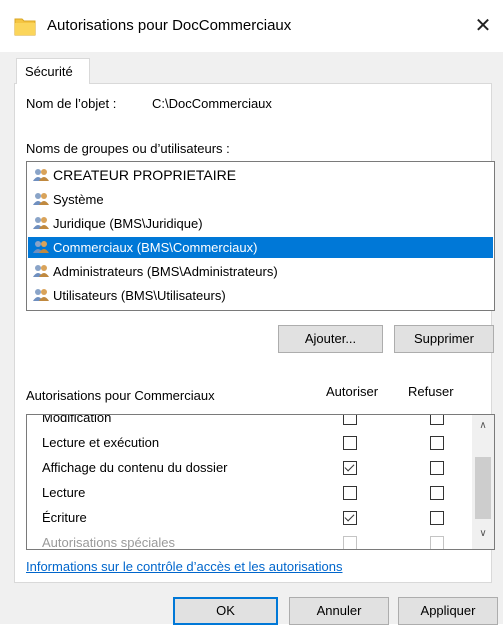 The width and height of the screenshot is (503, 625). I want to click on permission-label: Lecture et exécution, so click(101, 442).